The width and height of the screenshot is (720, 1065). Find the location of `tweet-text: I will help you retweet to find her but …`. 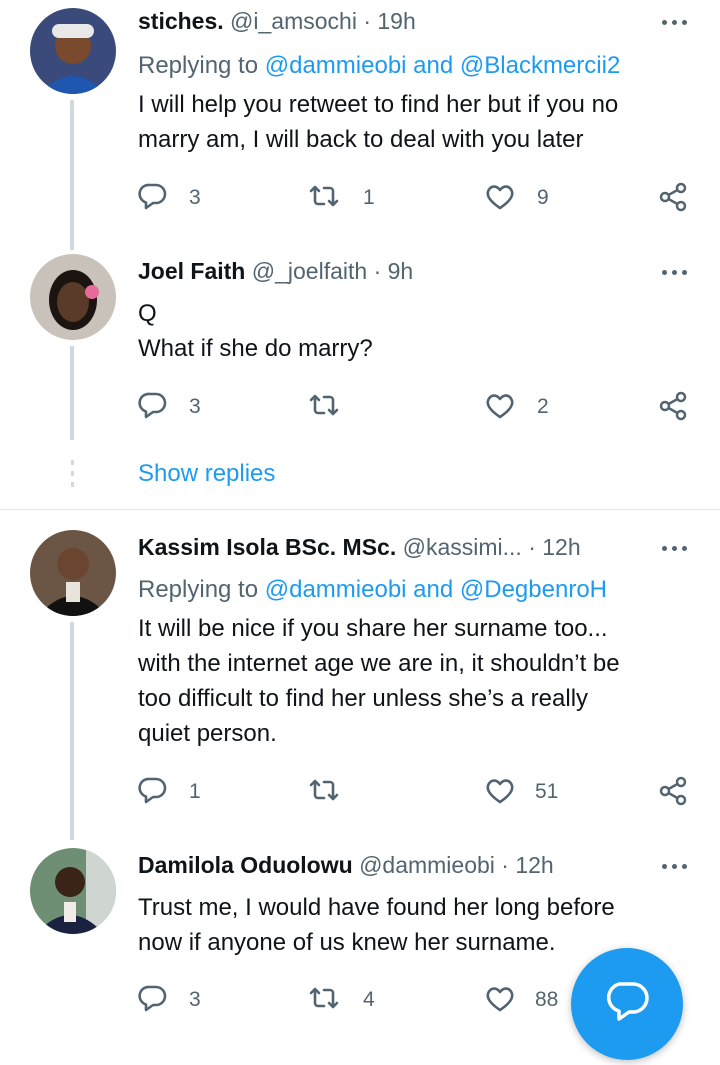

tweet-text: I will help you retweet to find her but … is located at coordinates (378, 122).